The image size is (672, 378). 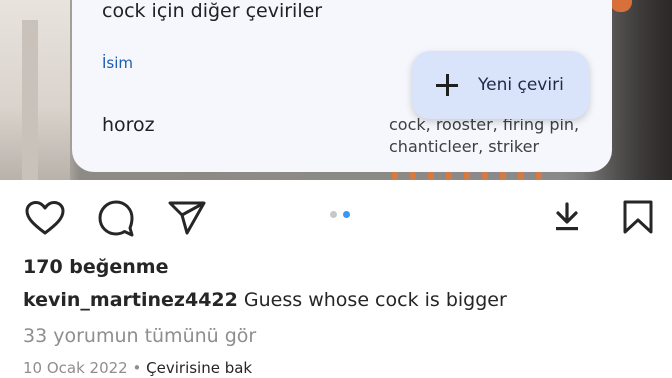 I want to click on see-translation-link: Çevirisine bak, so click(x=199, y=368).